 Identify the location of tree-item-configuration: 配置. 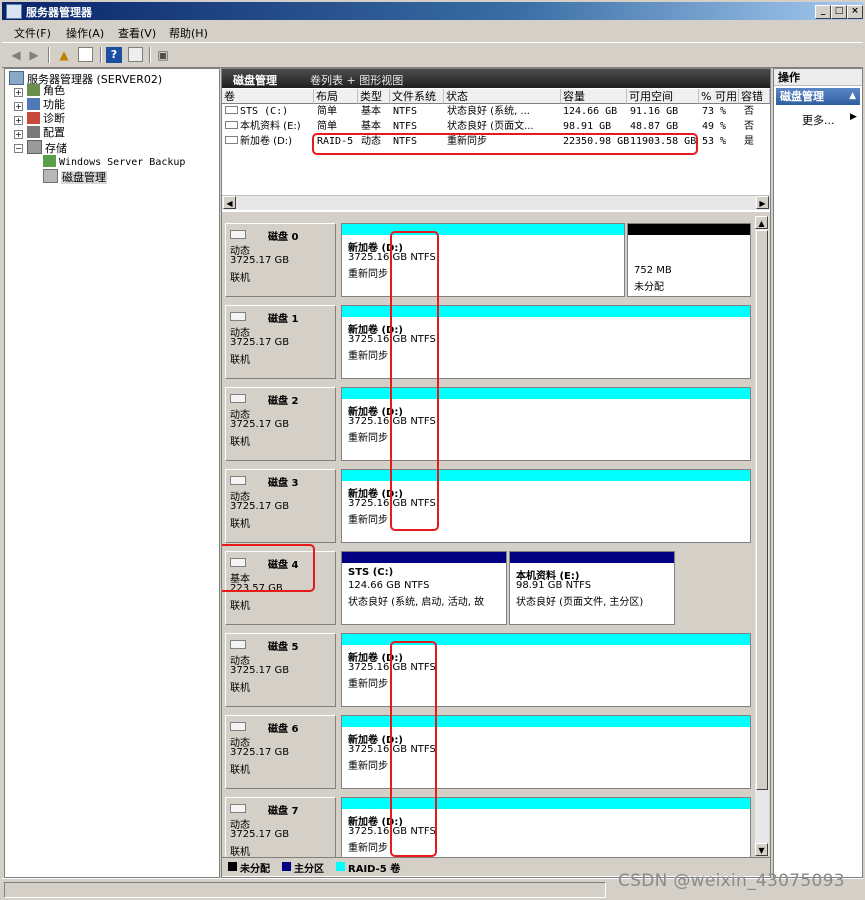
(46, 133).